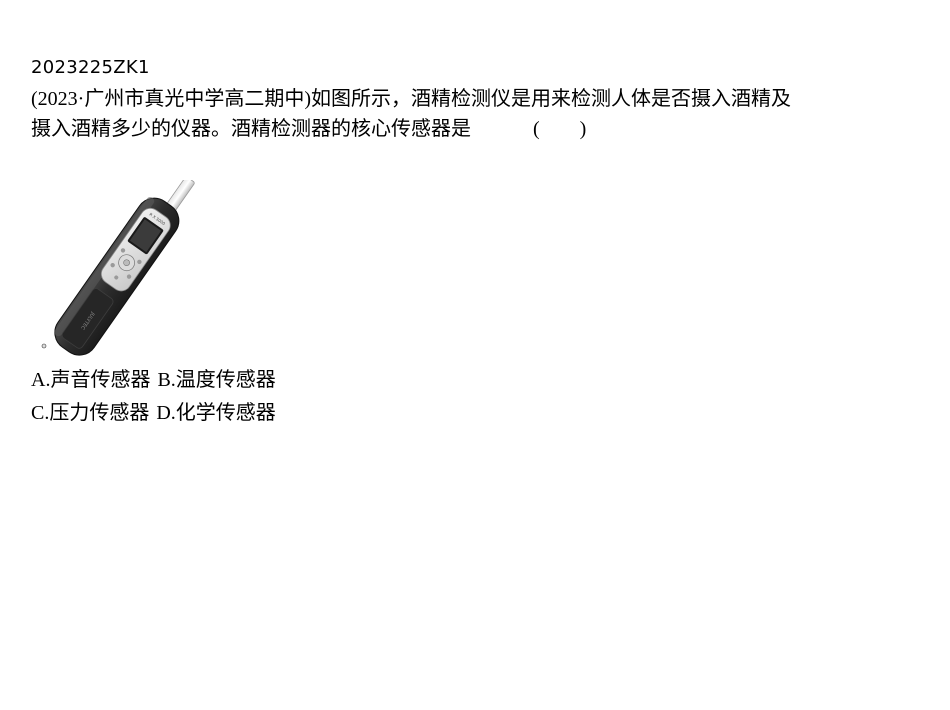 This screenshot has width=950, height=710. What do you see at coordinates (153, 380) in the screenshot?
I see `options-row-1: A.声音传感器 B.温度传感器` at bounding box center [153, 380].